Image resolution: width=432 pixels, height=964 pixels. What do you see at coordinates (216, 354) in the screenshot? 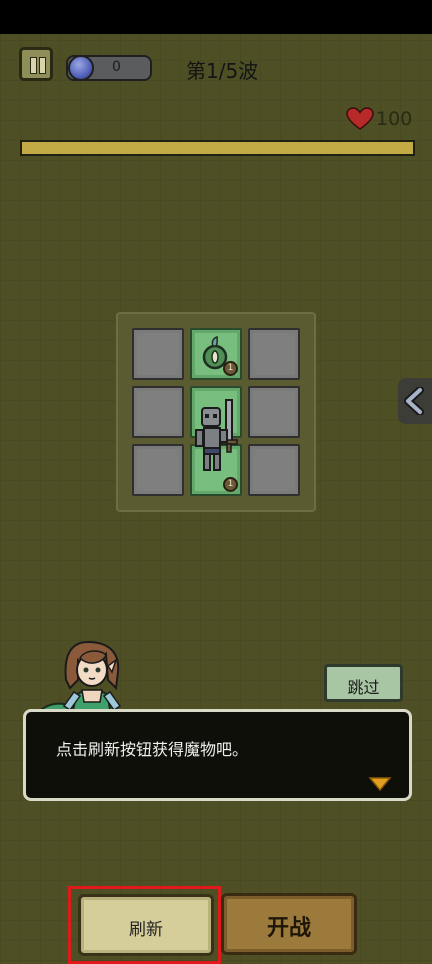
I see `grid-cell-seed-creature: 1` at bounding box center [216, 354].